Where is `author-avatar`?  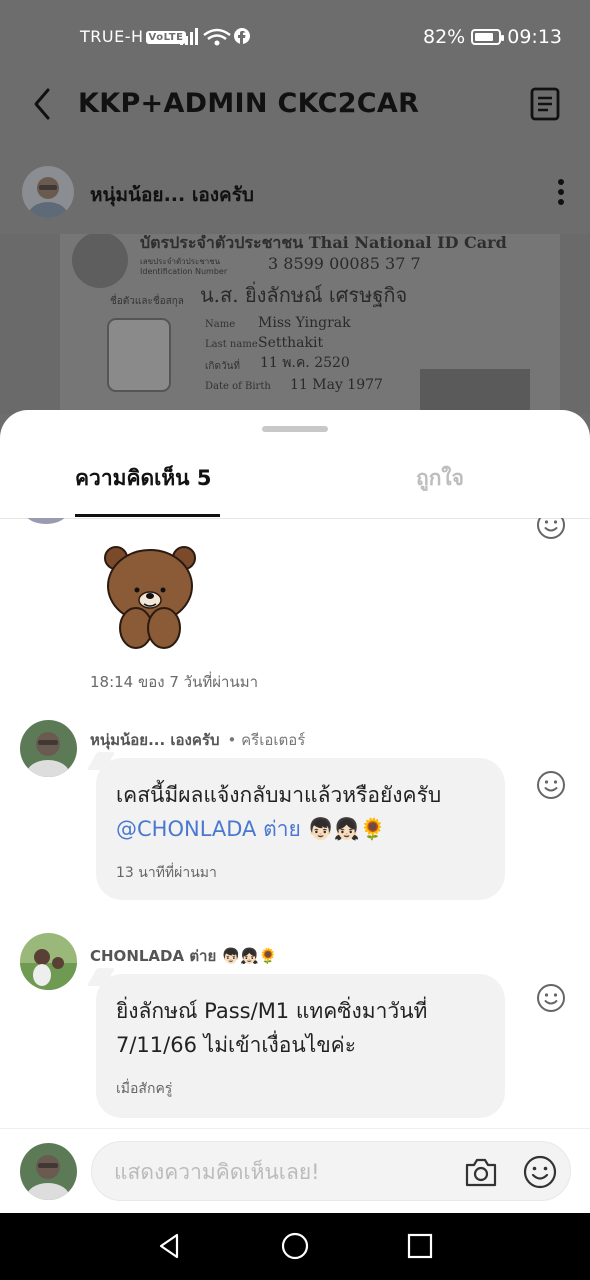 author-avatar is located at coordinates (48, 192).